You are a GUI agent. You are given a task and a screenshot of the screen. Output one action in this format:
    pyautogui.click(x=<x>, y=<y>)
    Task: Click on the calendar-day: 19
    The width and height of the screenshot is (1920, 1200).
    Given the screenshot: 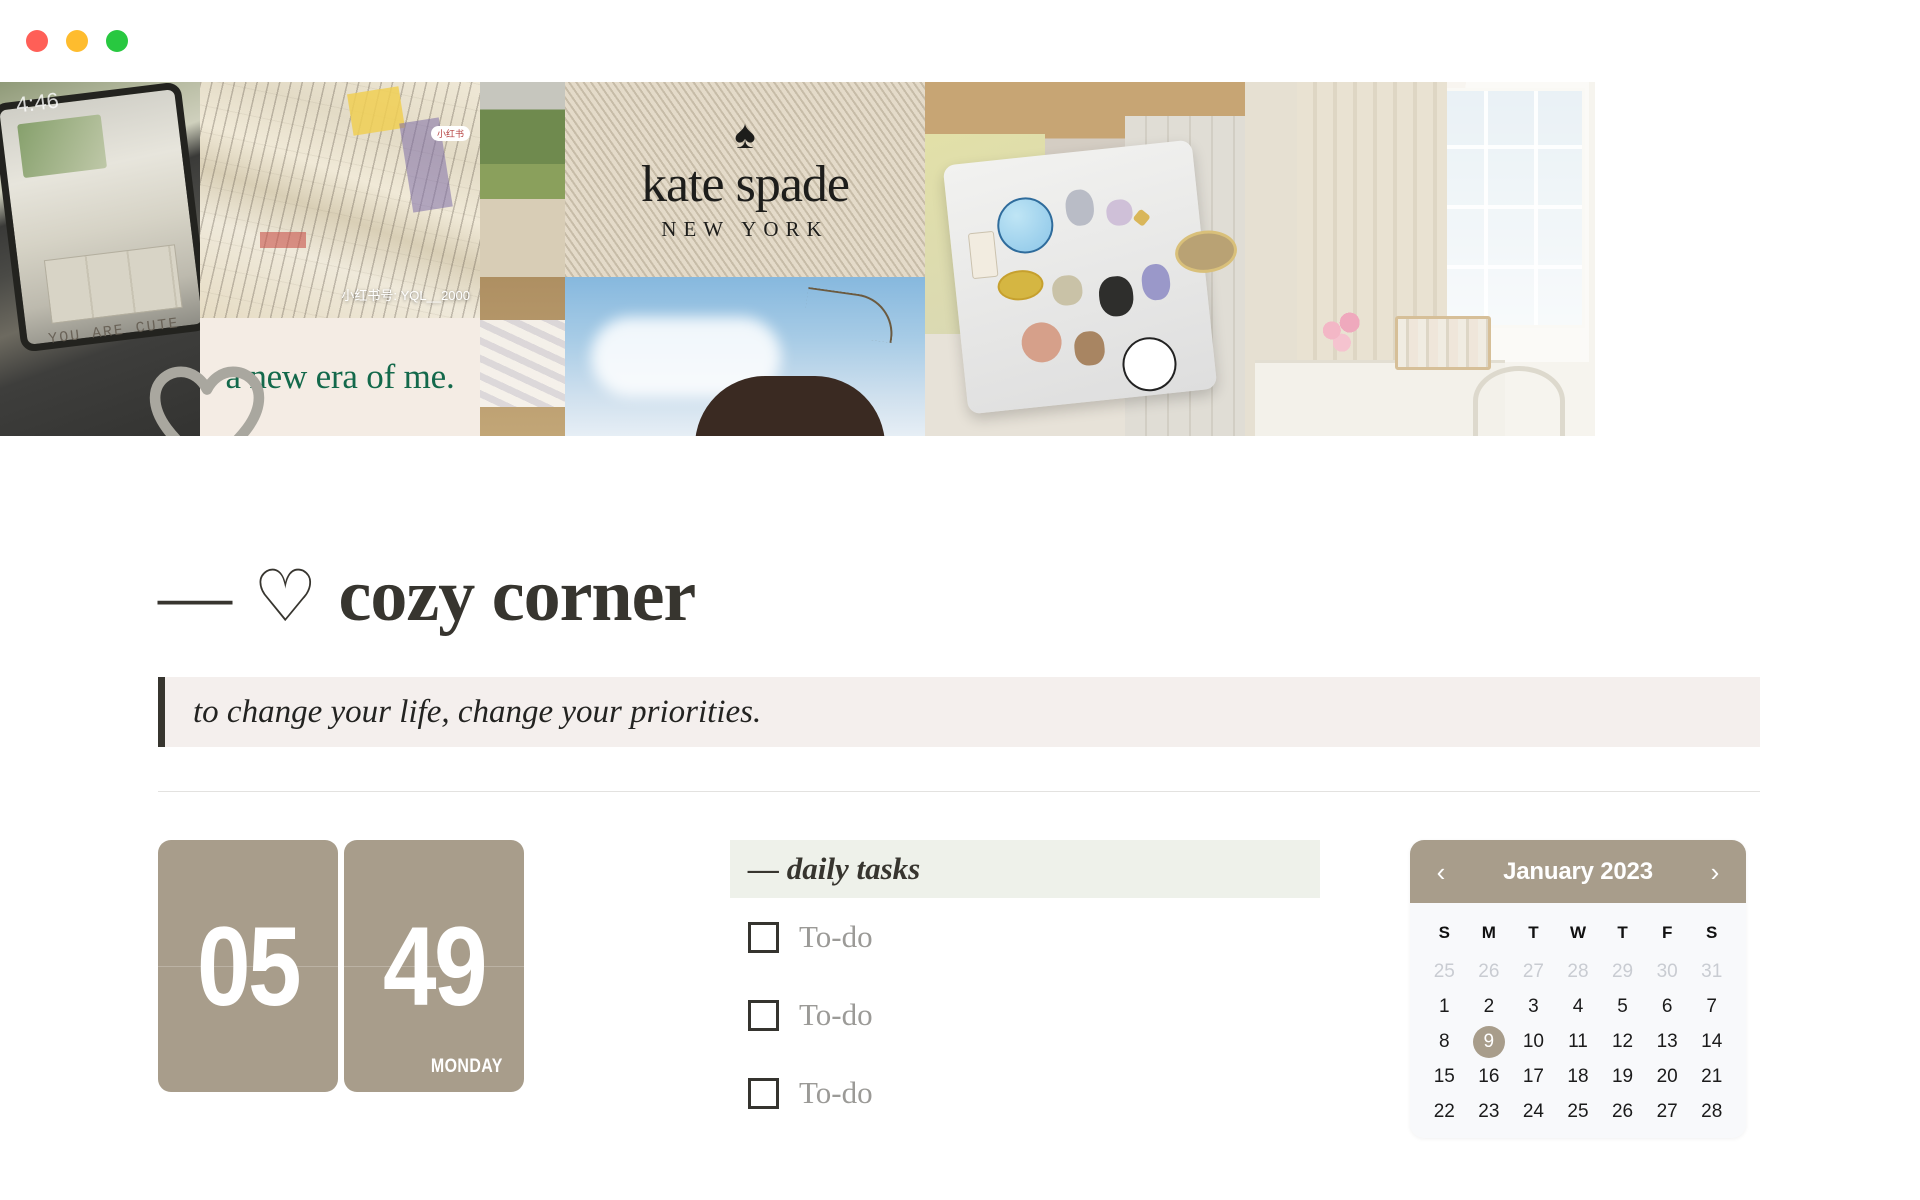 What is the action you would take?
    pyautogui.click(x=1622, y=1077)
    